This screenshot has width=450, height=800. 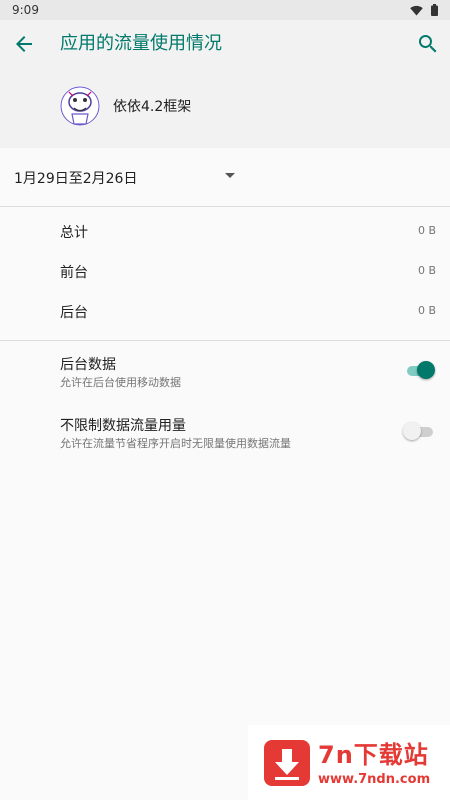 I want to click on status-icons, so click(x=424, y=10).